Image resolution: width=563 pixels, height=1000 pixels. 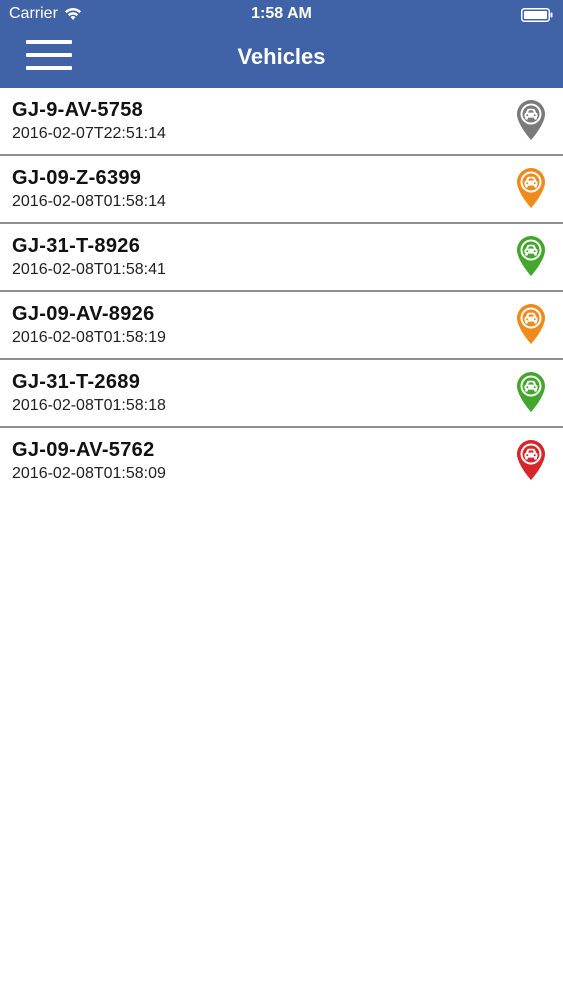 I want to click on vehicle-plate: GJ-09-AV-8926, so click(x=83, y=314).